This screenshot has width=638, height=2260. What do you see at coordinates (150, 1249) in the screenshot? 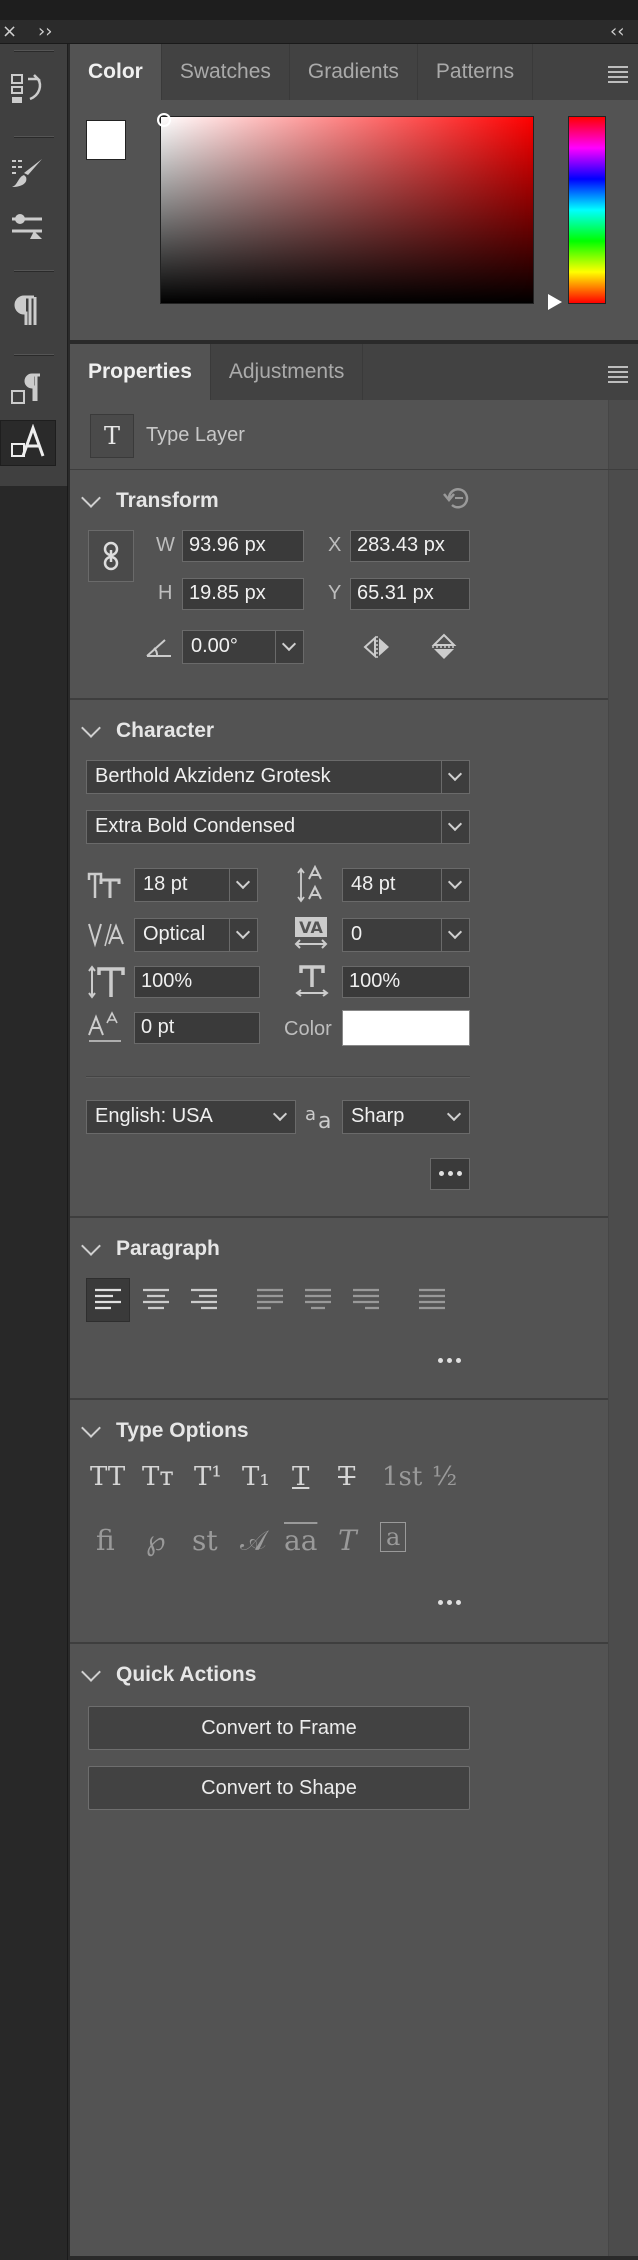
I see `paragraph-header: Paragraph` at bounding box center [150, 1249].